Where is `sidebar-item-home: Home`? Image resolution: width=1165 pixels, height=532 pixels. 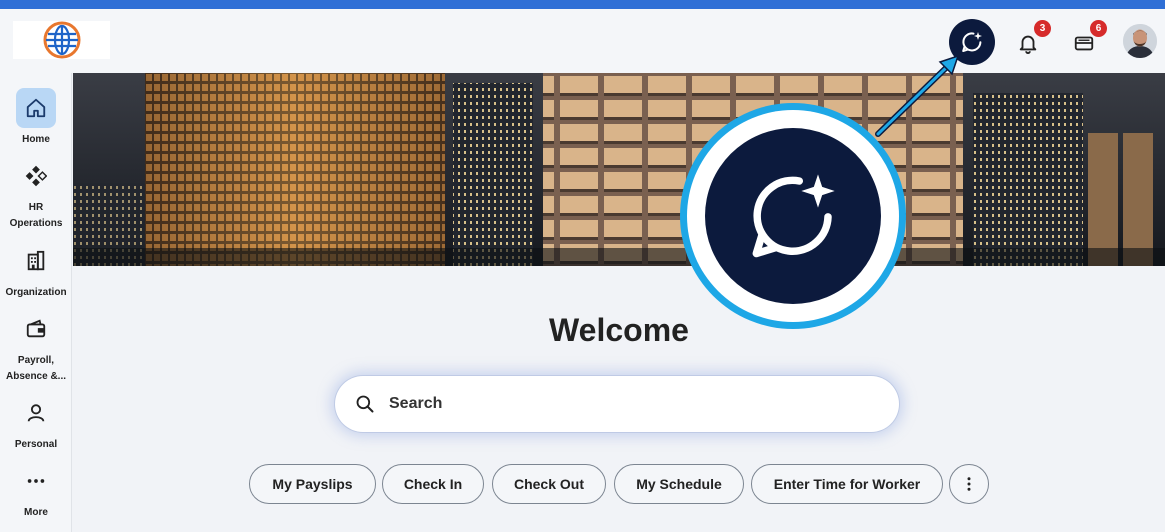 sidebar-item-home: Home is located at coordinates (36, 118).